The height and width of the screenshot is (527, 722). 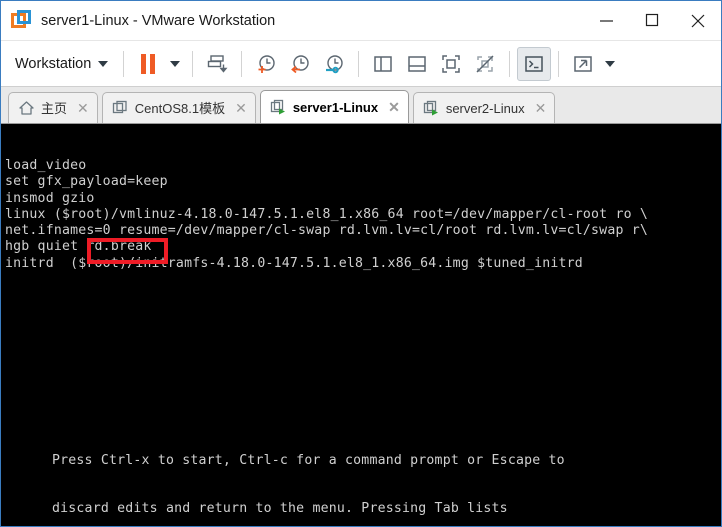 I want to click on thumbnail-bar-icon, so click(x=417, y=63).